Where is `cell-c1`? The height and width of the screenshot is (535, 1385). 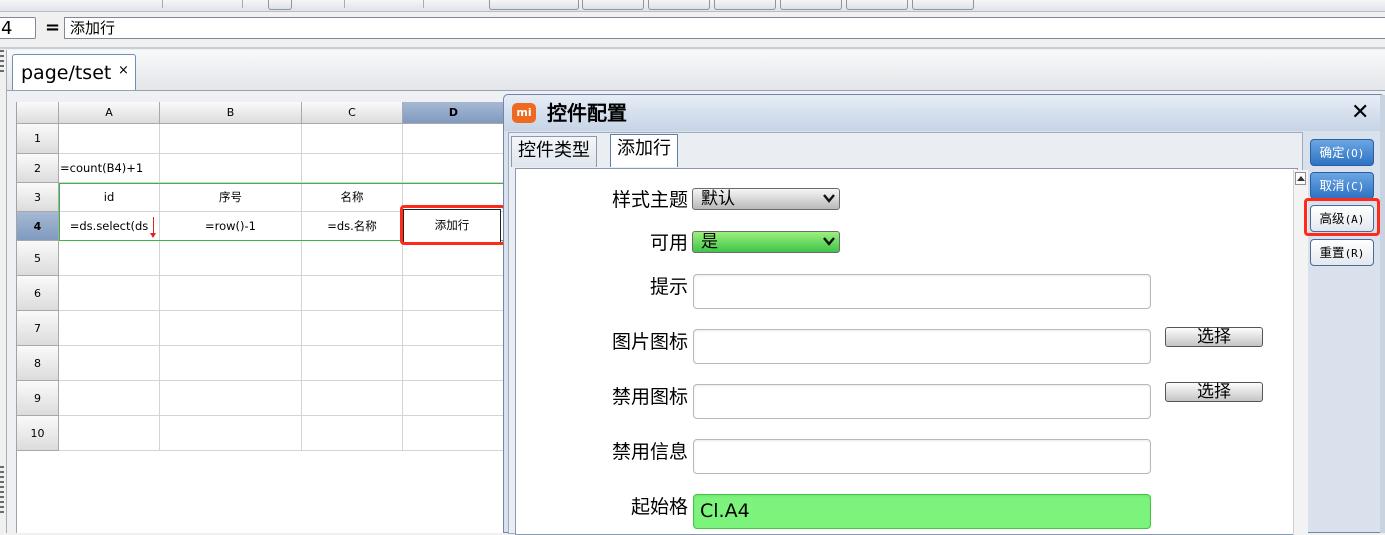 cell-c1 is located at coordinates (352, 139).